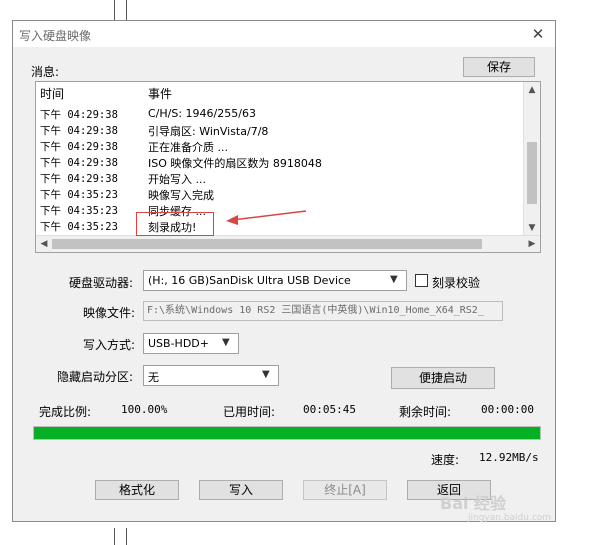 Image resolution: width=594 pixels, height=545 pixels. What do you see at coordinates (473, 503) in the screenshot?
I see `watermark-logo: Bai 经验` at bounding box center [473, 503].